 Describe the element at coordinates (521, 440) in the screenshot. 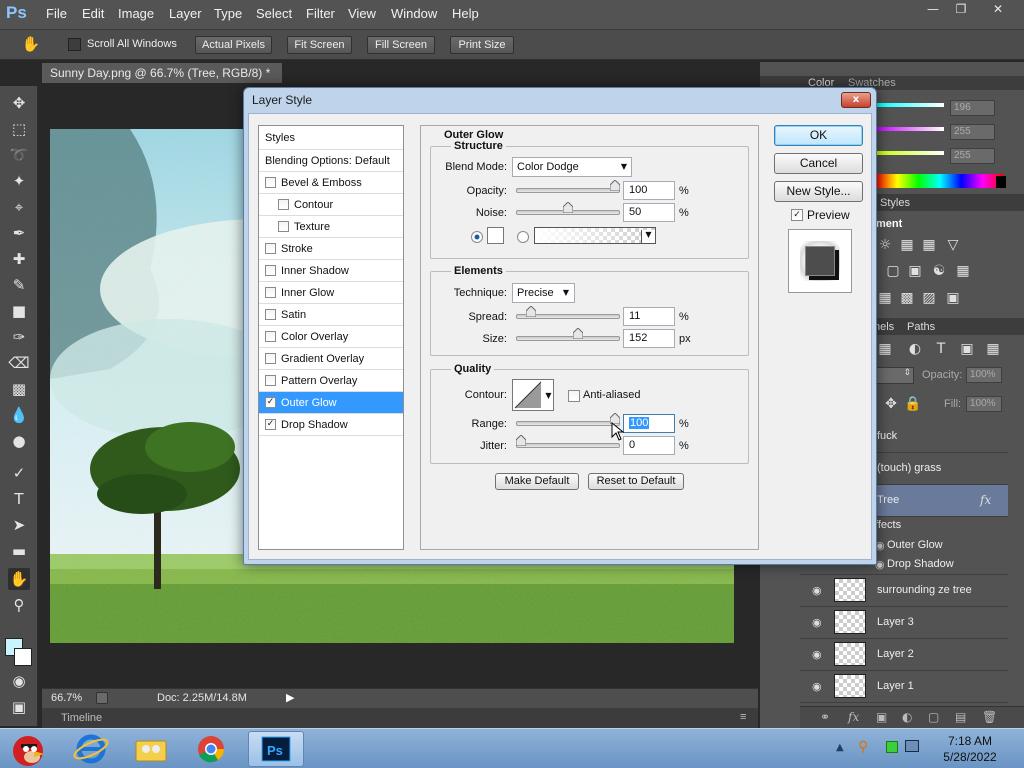

I see `jitter-slider-thumb` at that location.